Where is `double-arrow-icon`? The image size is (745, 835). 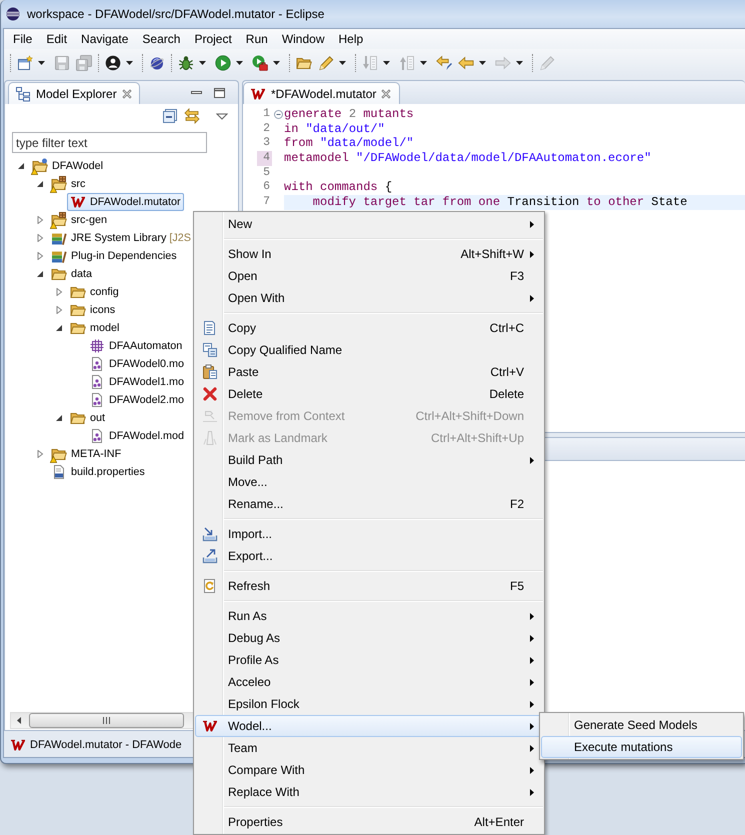
double-arrow-icon is located at coordinates (192, 116).